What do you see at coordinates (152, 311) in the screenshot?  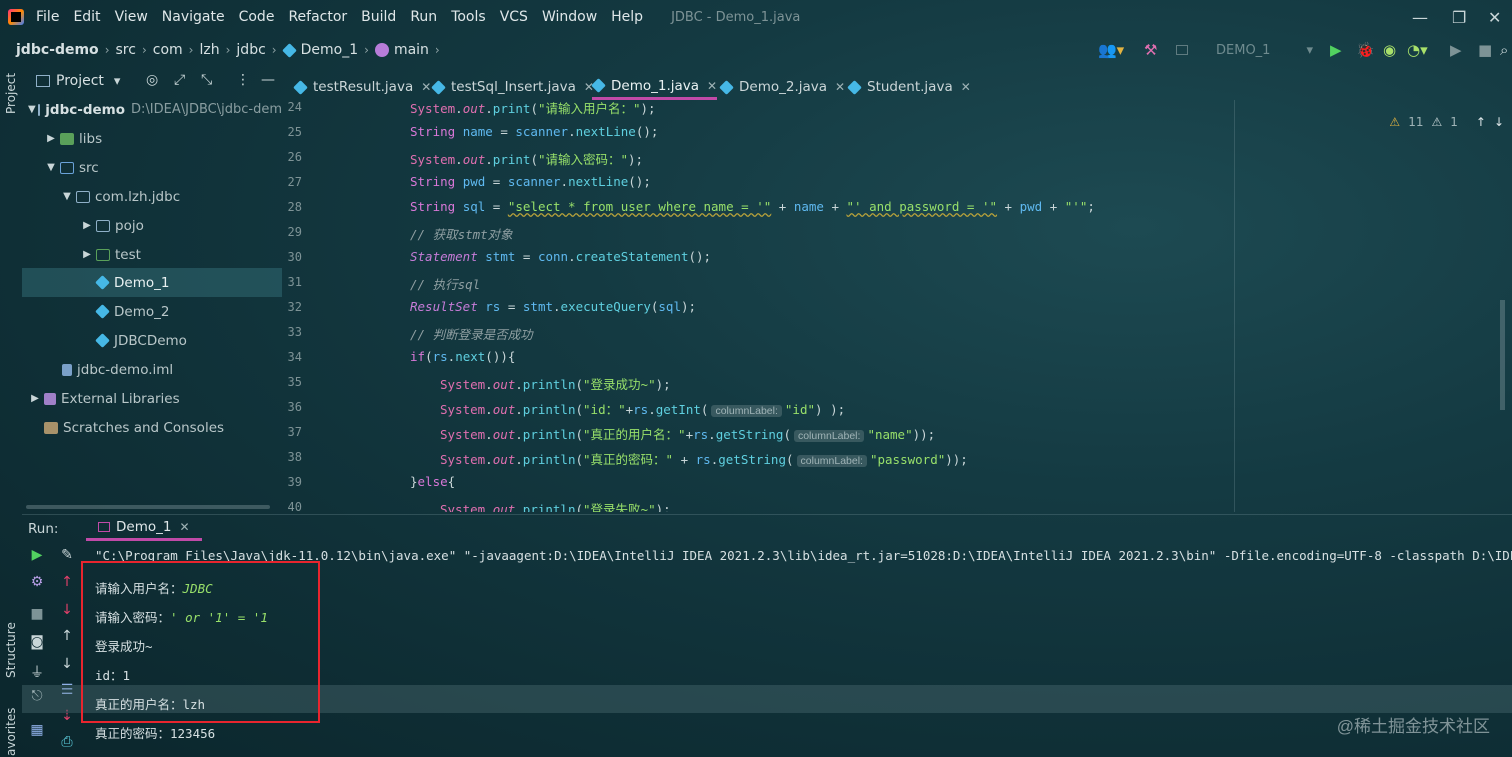 I see `tree-item-demo2: Demo_2` at bounding box center [152, 311].